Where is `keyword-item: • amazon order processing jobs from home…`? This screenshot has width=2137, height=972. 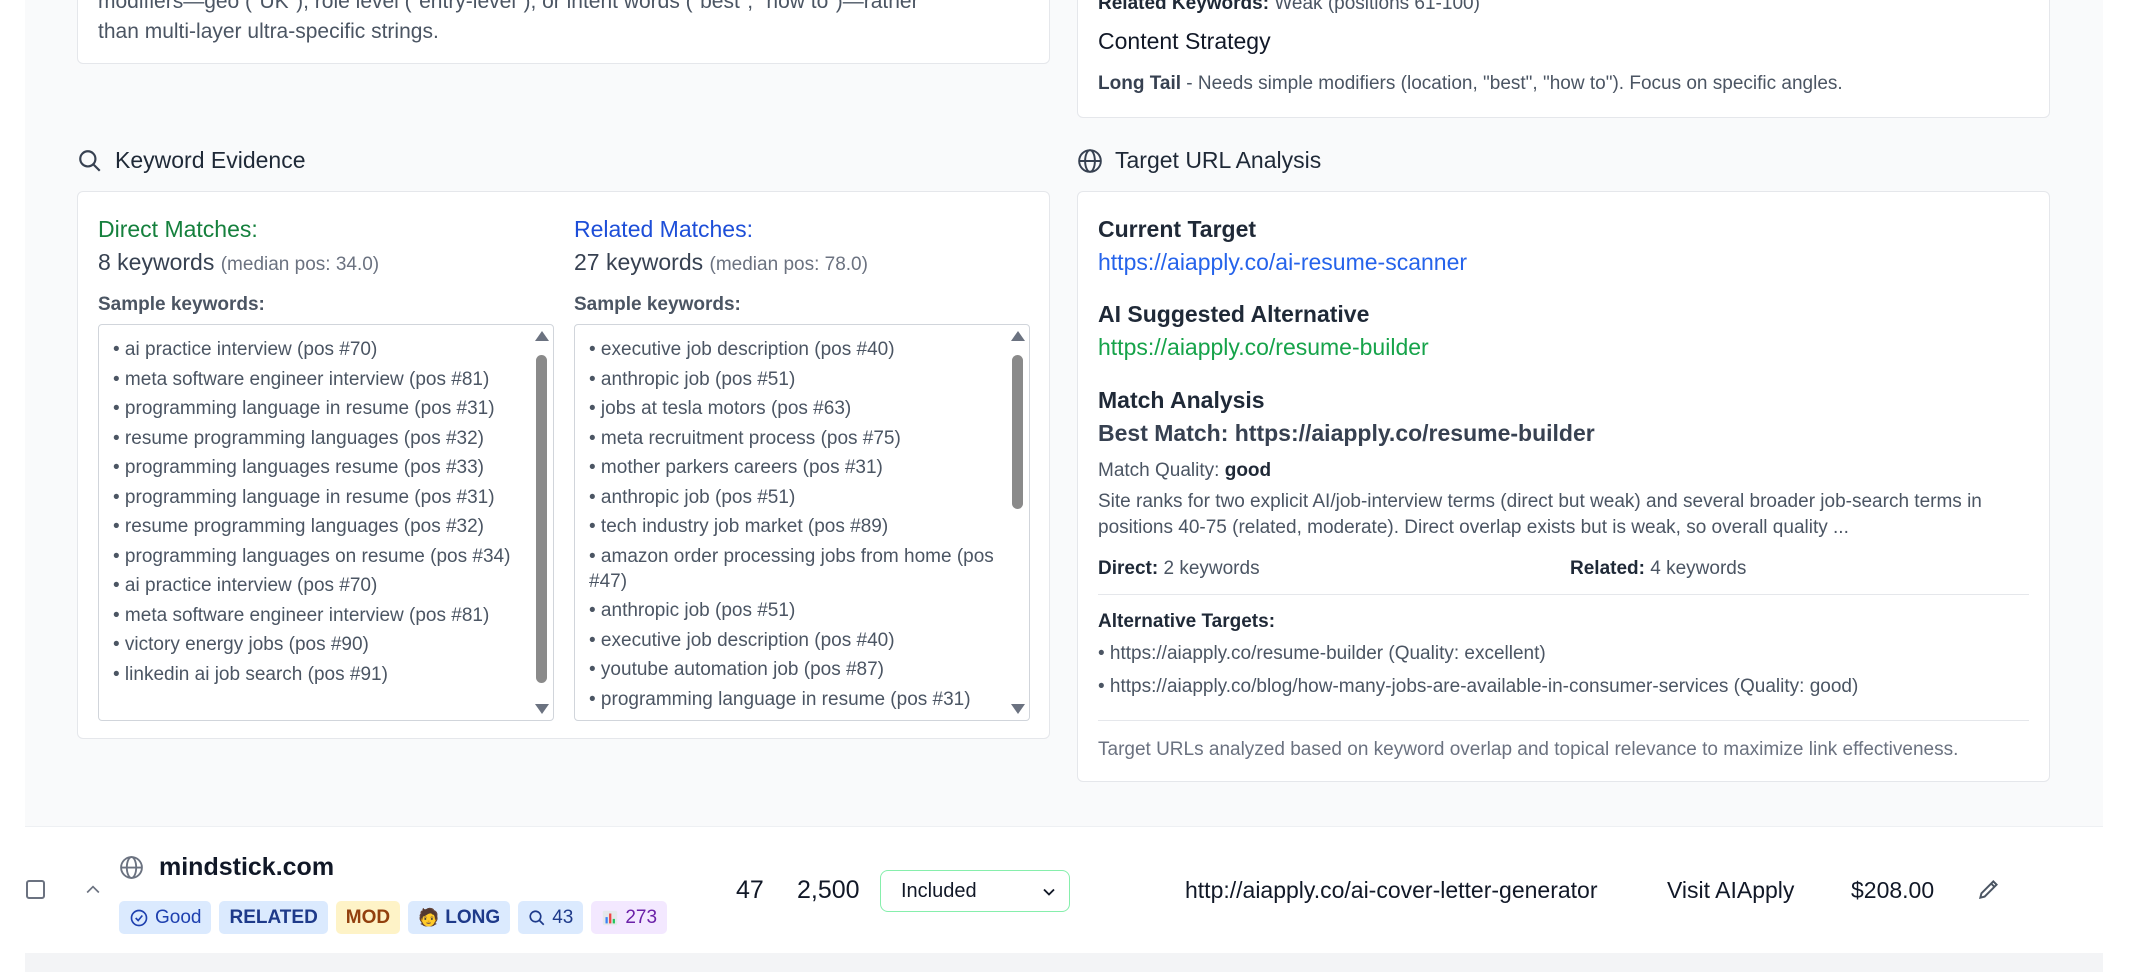 keyword-item: • amazon order processing jobs from home… is located at coordinates (791, 568).